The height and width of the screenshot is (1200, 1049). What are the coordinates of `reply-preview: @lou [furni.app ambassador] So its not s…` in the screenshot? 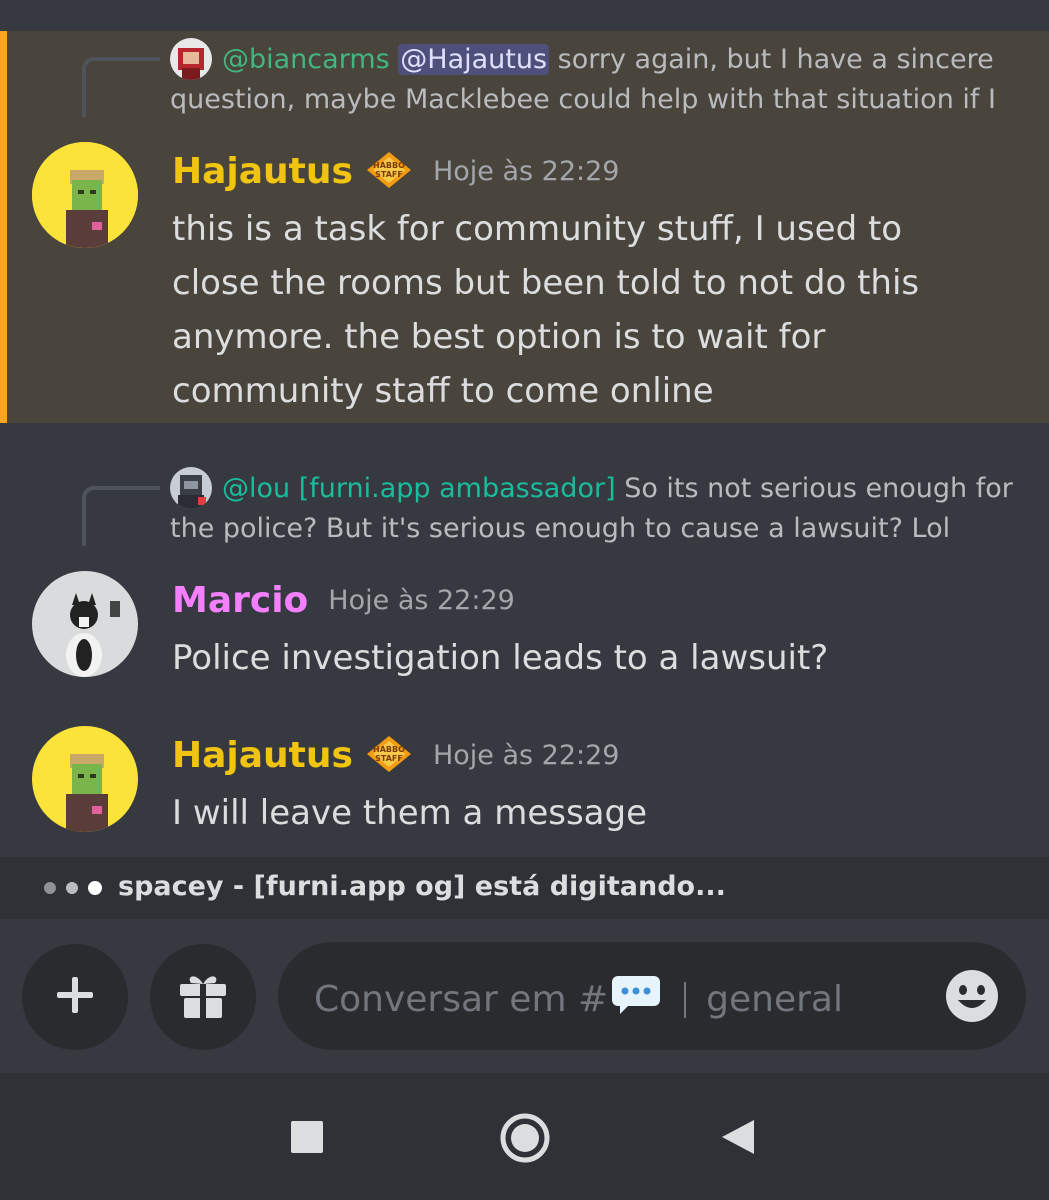 It's located at (617, 489).